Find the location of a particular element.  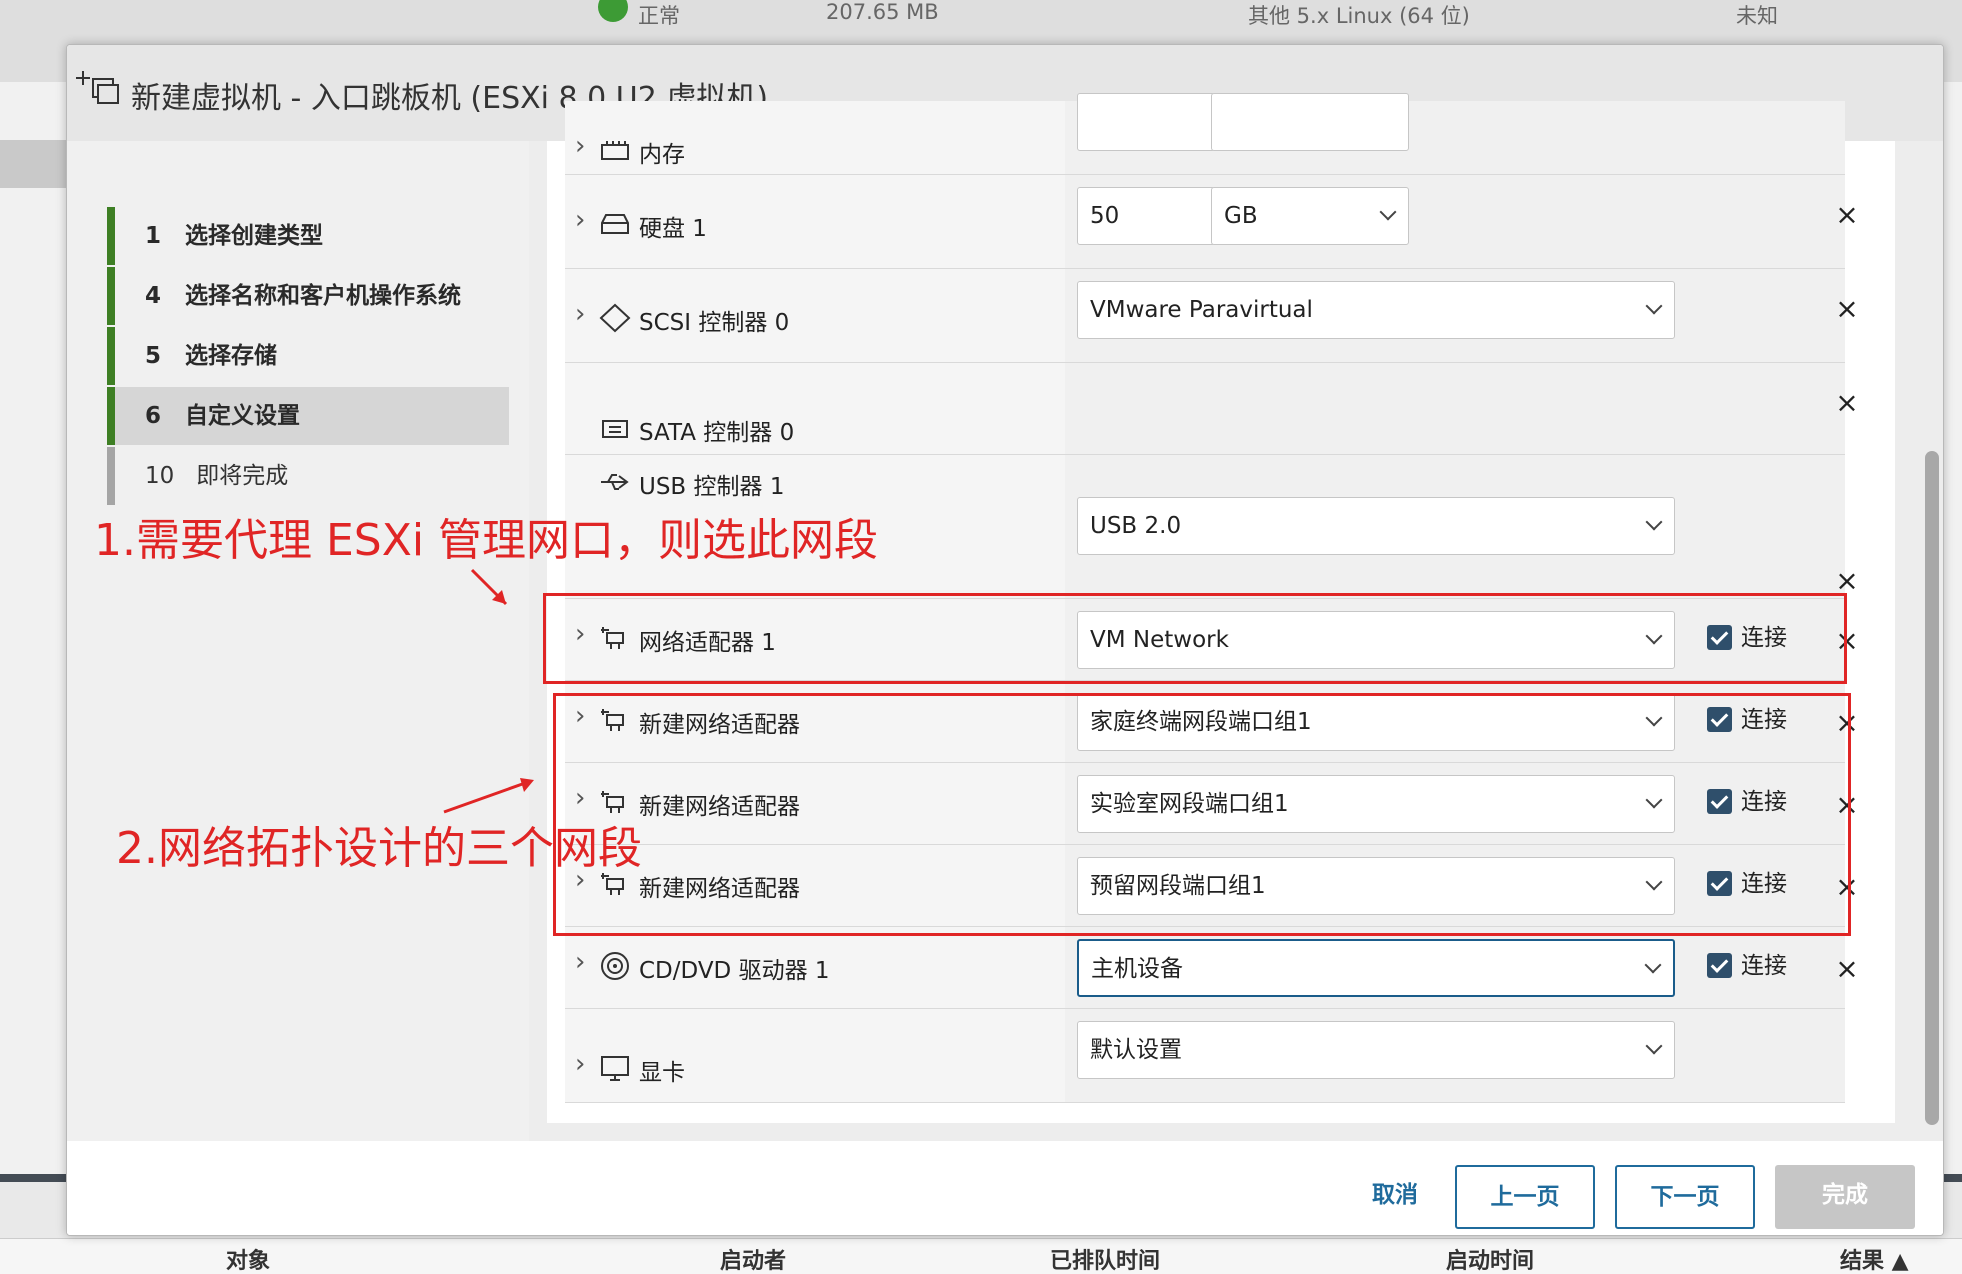

cddvd-device-select: 主机设备 is located at coordinates (1376, 968).